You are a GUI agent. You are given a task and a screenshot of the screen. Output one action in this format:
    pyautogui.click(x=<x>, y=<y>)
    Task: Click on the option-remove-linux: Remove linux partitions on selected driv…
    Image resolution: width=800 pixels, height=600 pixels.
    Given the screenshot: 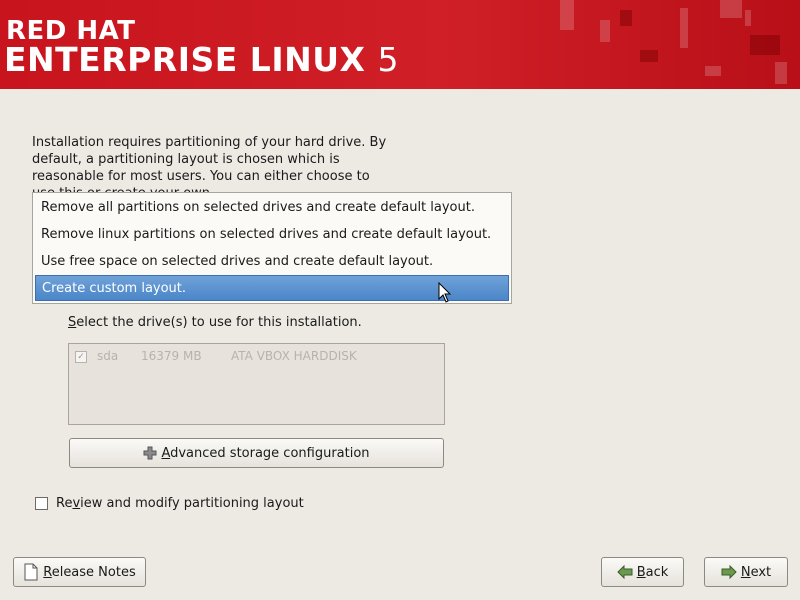 What is the action you would take?
    pyautogui.click(x=272, y=235)
    